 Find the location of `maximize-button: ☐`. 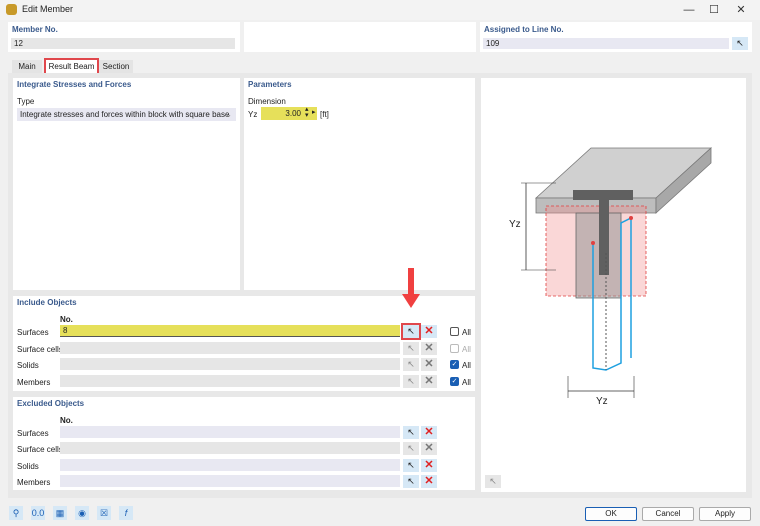

maximize-button: ☐ is located at coordinates (714, 10).